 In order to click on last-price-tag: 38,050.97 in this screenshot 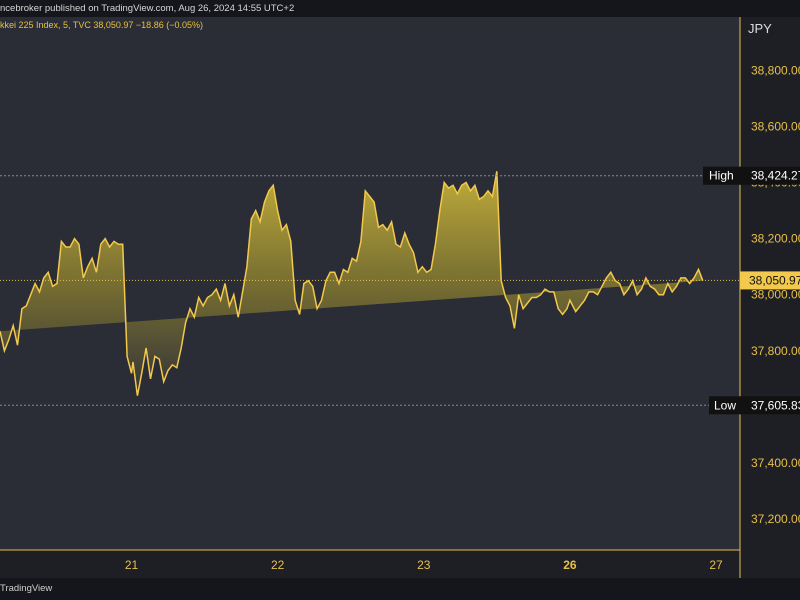, I will do `click(770, 280)`.